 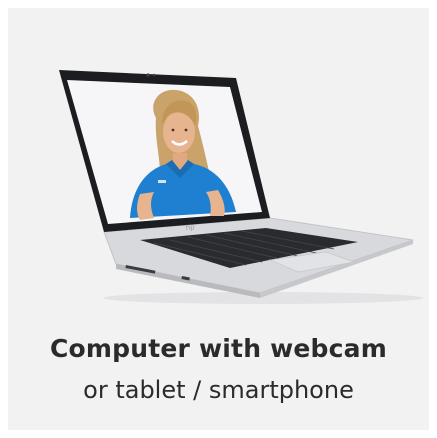 What do you see at coordinates (190, 227) in the screenshot?
I see `svg-text: hp` at bounding box center [190, 227].